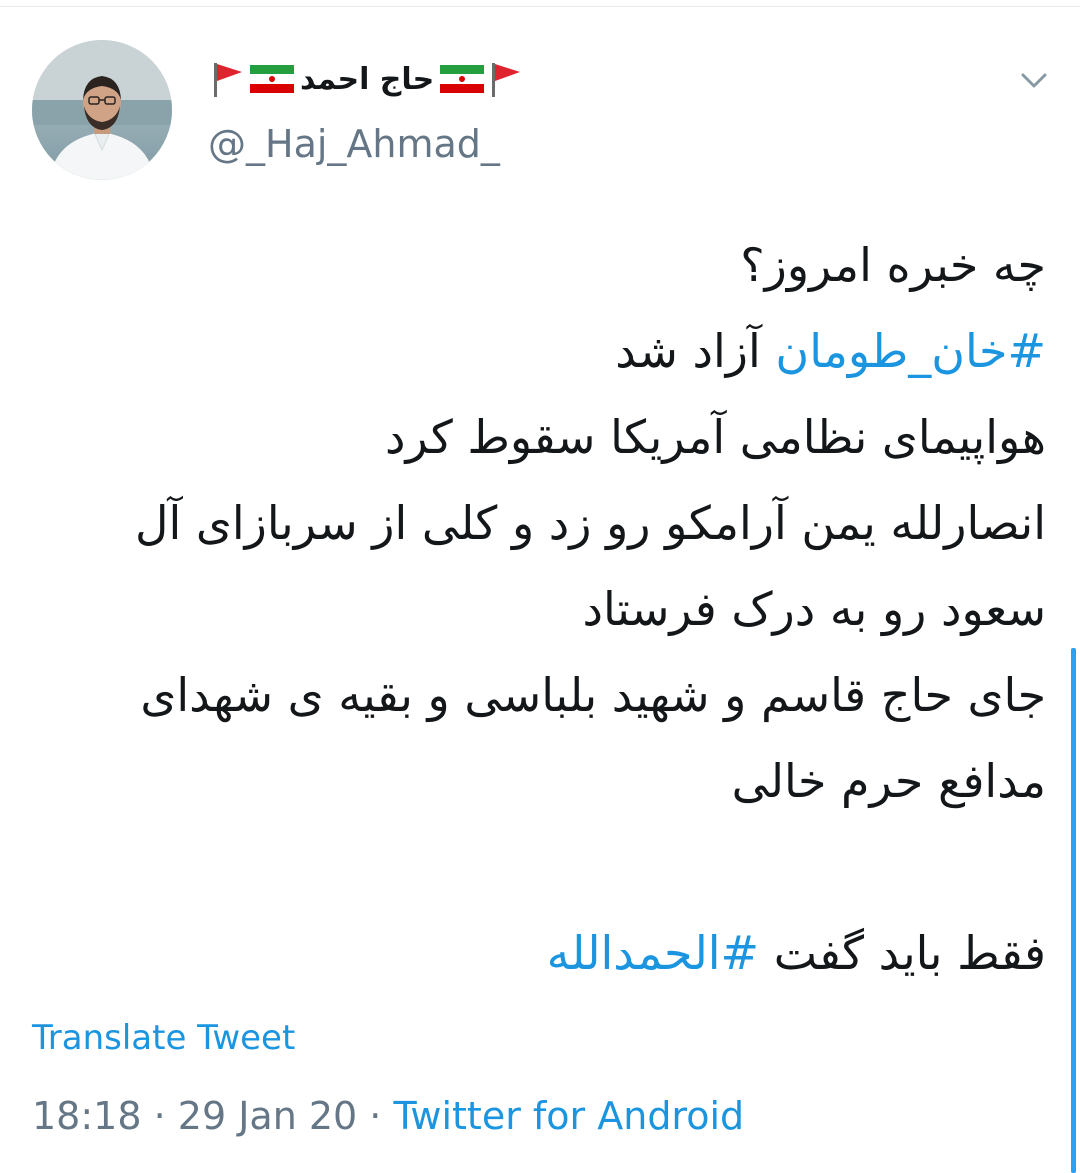 This screenshot has width=1080, height=1173. What do you see at coordinates (163, 1038) in the screenshot?
I see `translate-tweet-link: Translate Tweet` at bounding box center [163, 1038].